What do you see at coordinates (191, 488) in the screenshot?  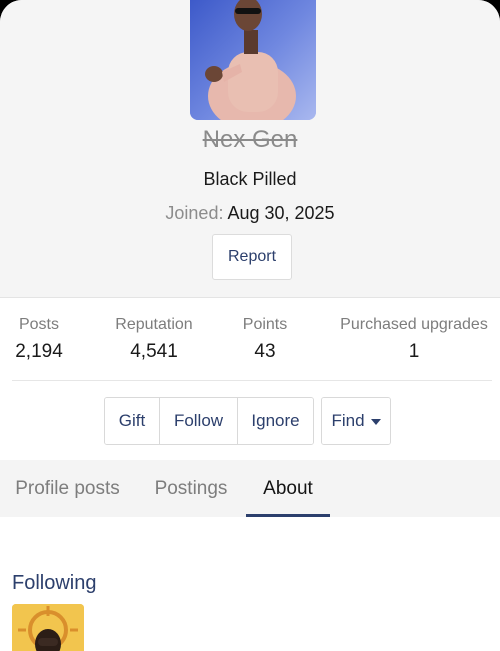 I see `tab-postings: Postings` at bounding box center [191, 488].